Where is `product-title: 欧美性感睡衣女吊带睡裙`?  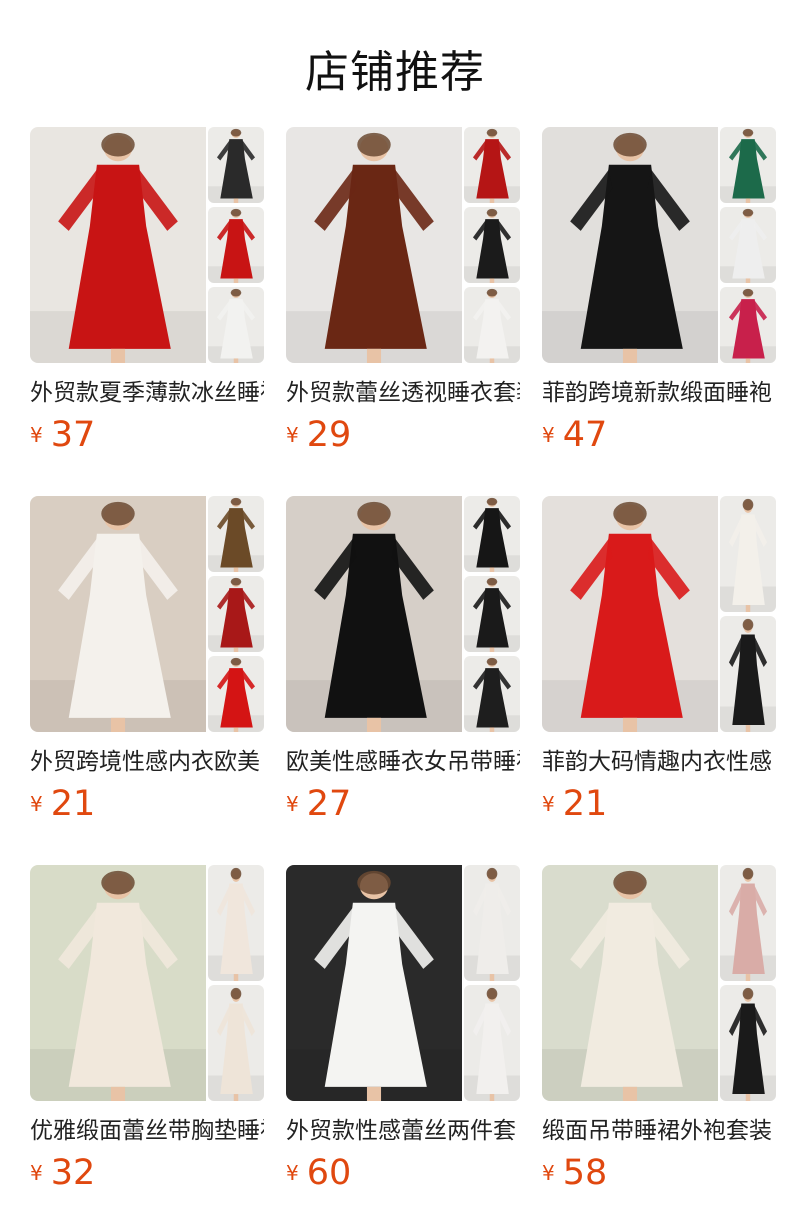 product-title: 欧美性感睡衣女吊带睡裙 is located at coordinates (403, 764).